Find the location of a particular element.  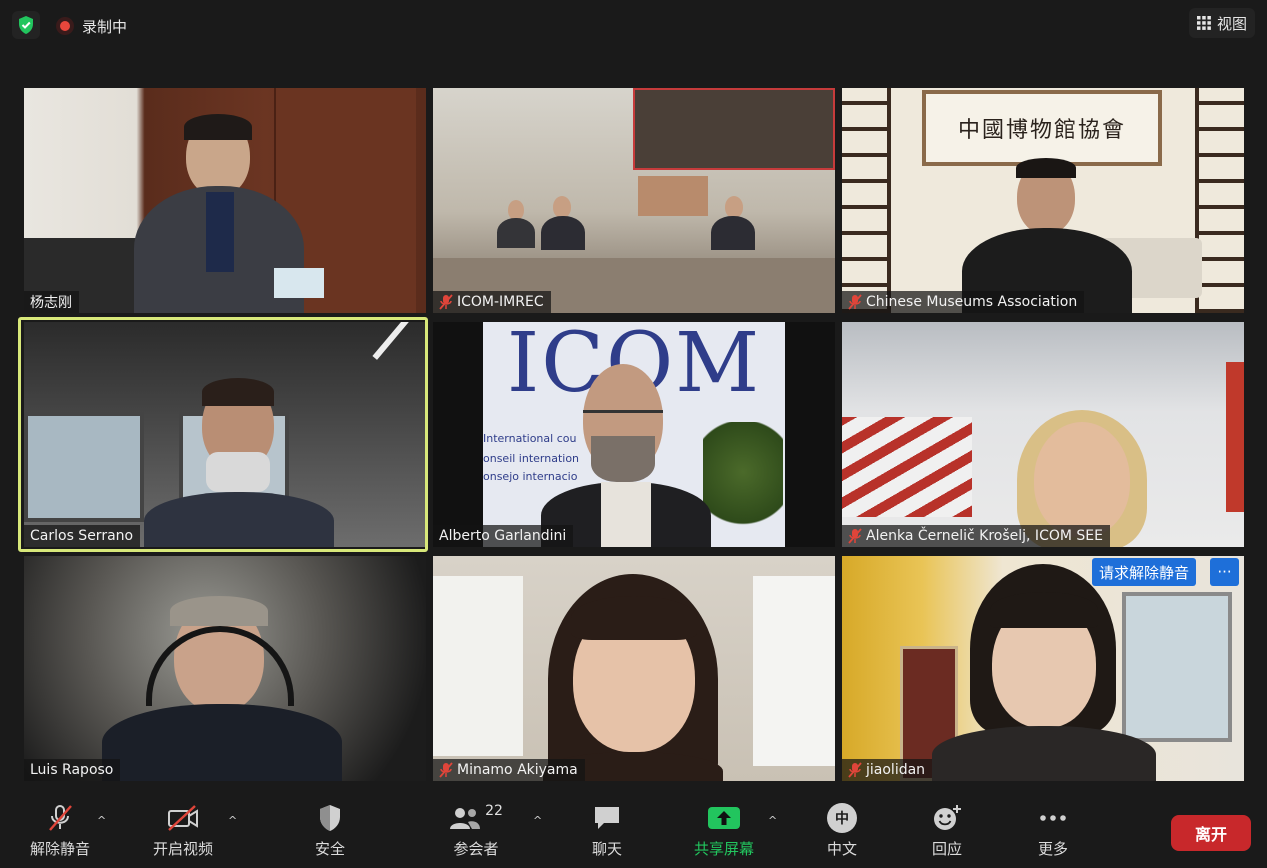

video-tile-9: jiaolidan is located at coordinates (1043, 668).